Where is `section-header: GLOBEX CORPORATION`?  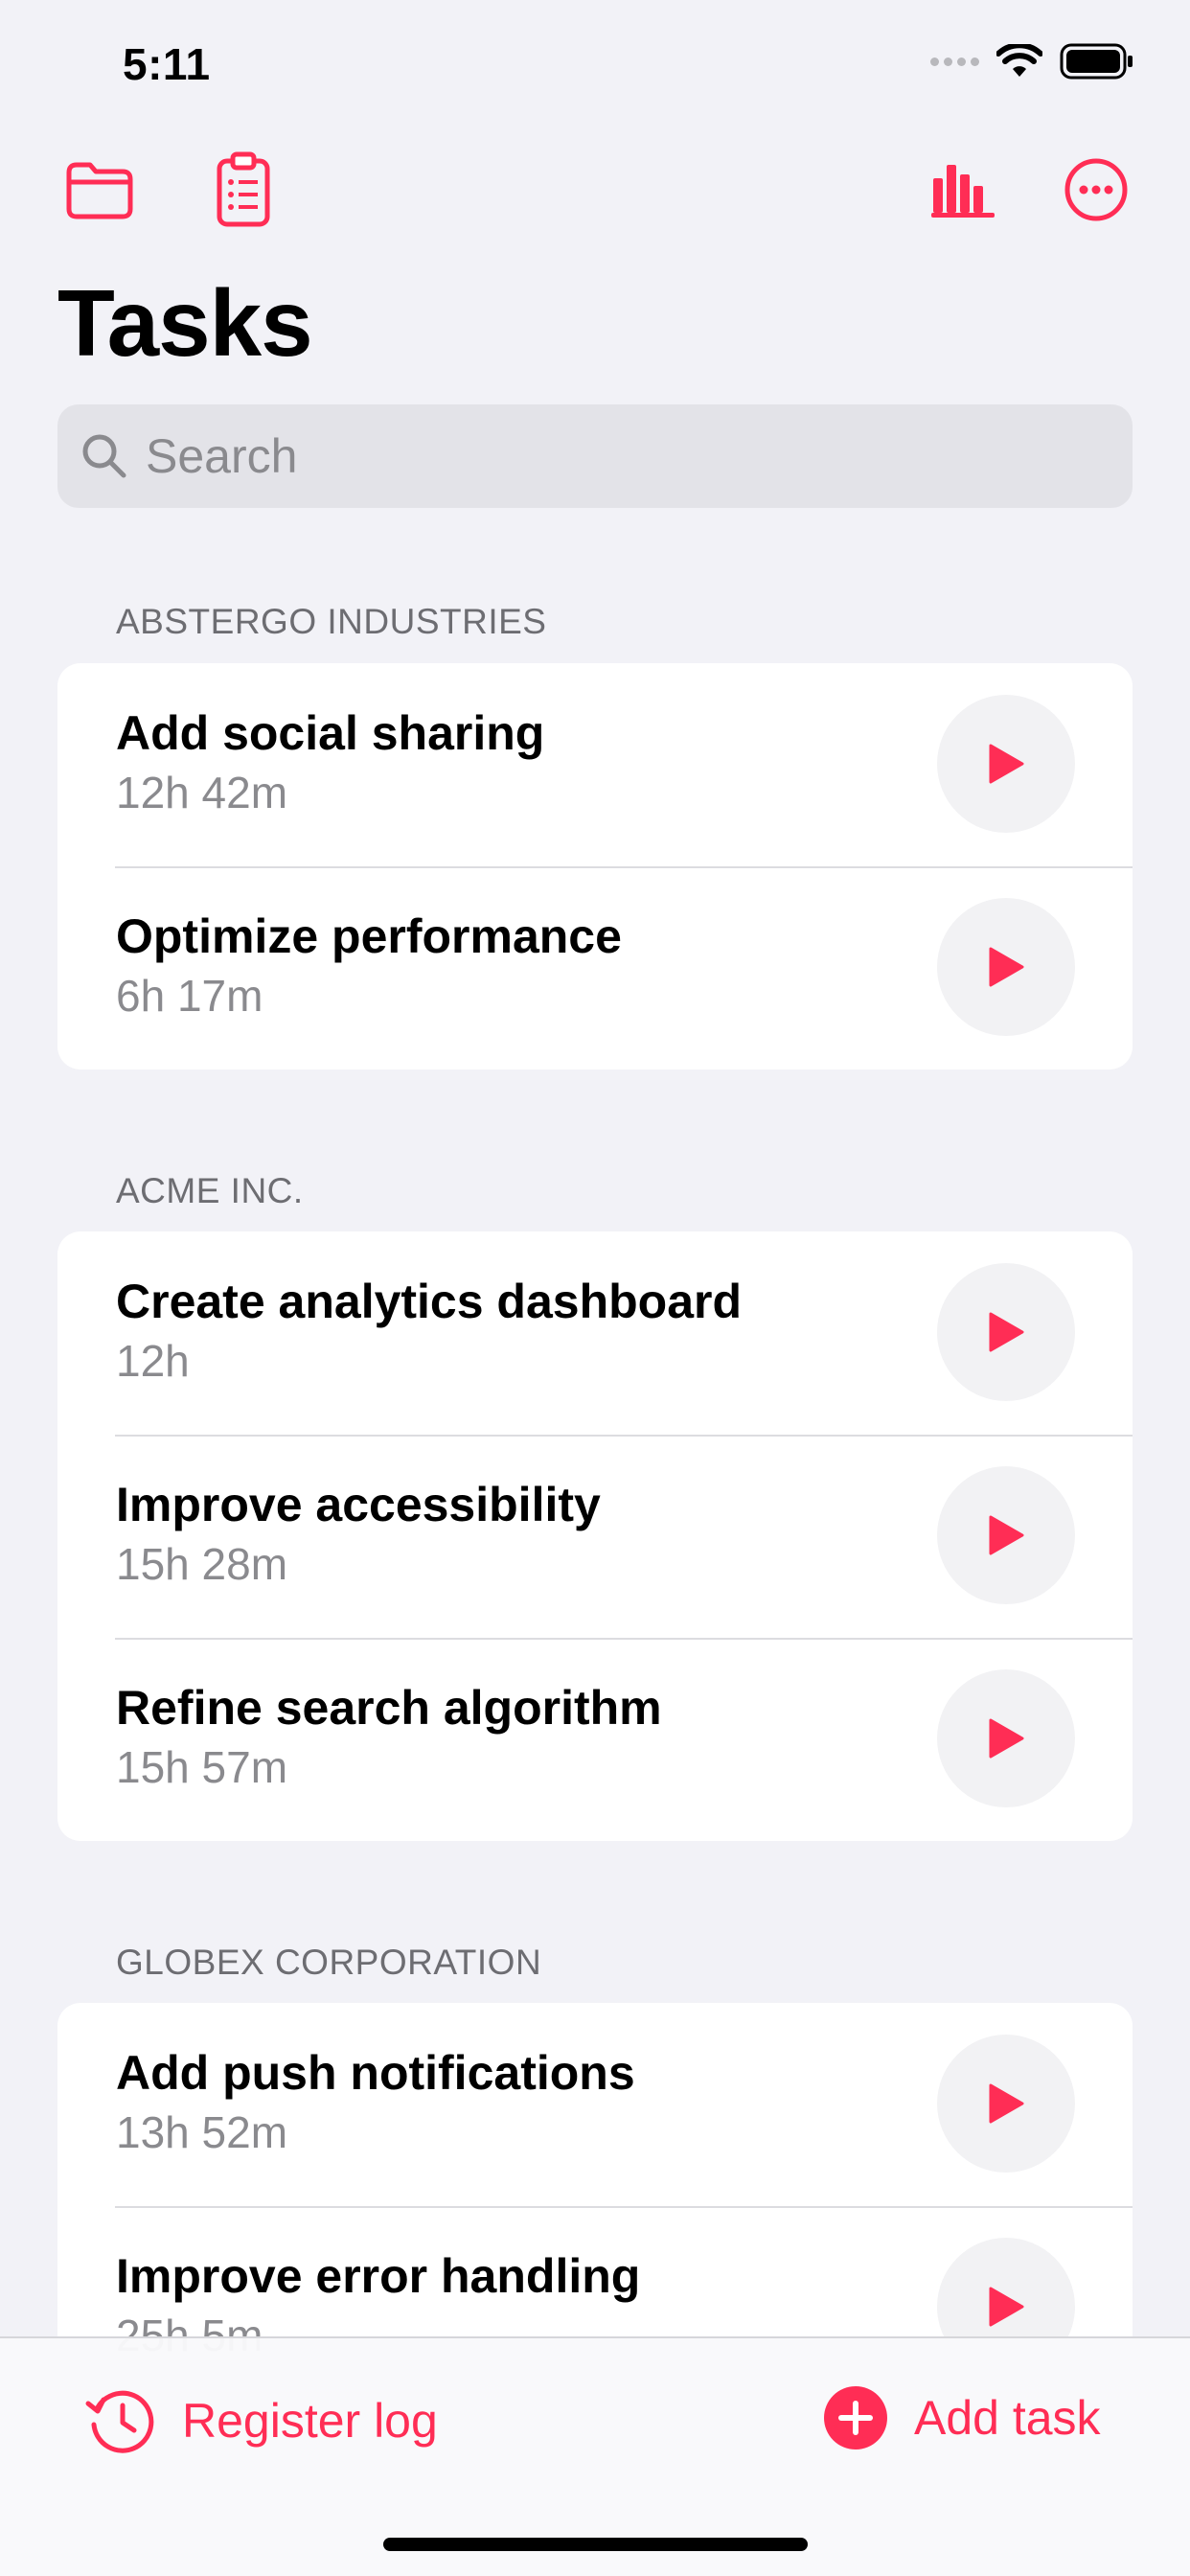 section-header: GLOBEX CORPORATION is located at coordinates (329, 1962).